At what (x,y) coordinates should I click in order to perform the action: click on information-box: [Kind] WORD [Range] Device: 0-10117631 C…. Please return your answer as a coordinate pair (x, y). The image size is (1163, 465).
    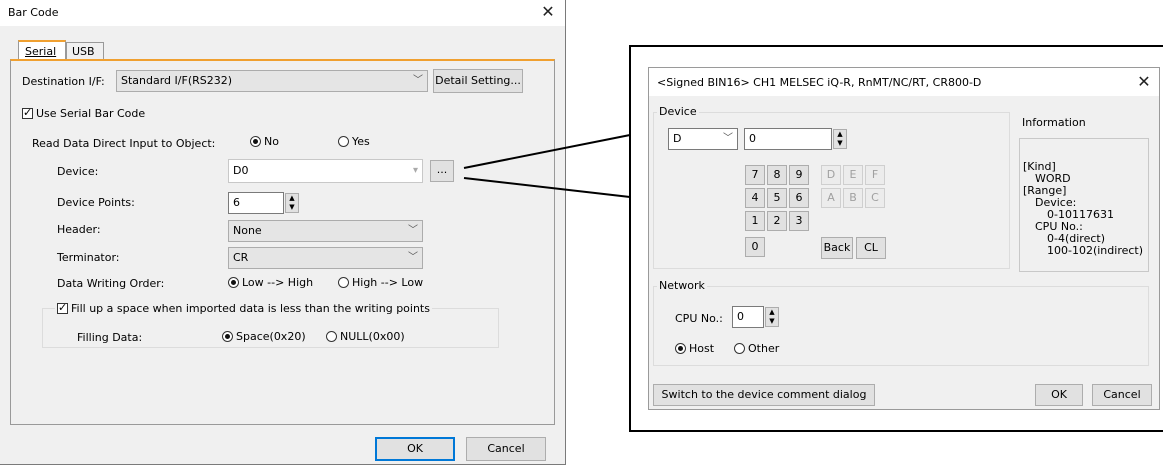
    Looking at the image, I should click on (1084, 205).